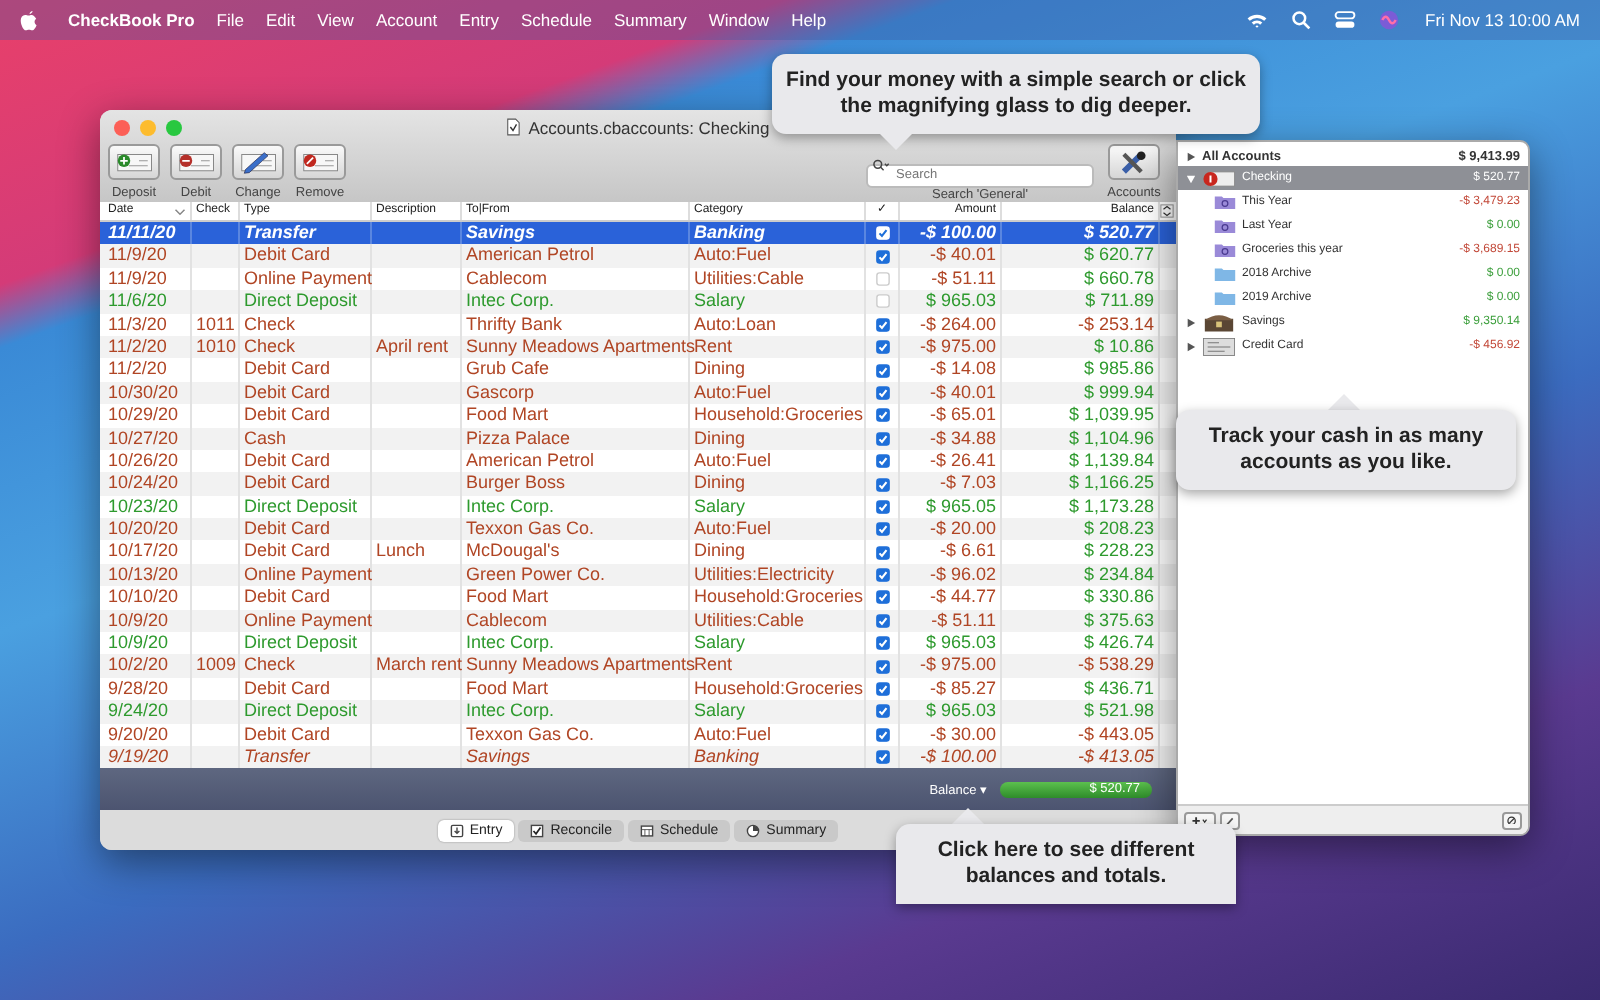  I want to click on menu-item: Window, so click(739, 20).